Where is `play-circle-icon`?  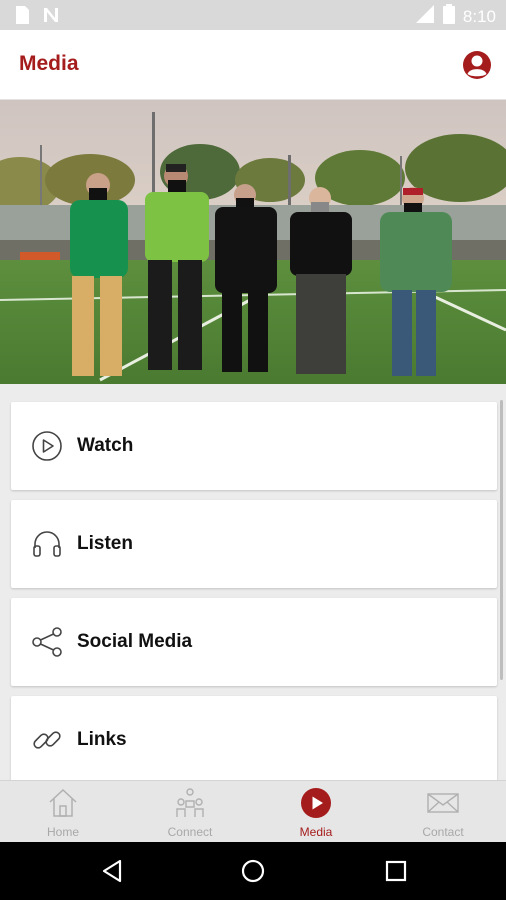 play-circle-icon is located at coordinates (47, 446).